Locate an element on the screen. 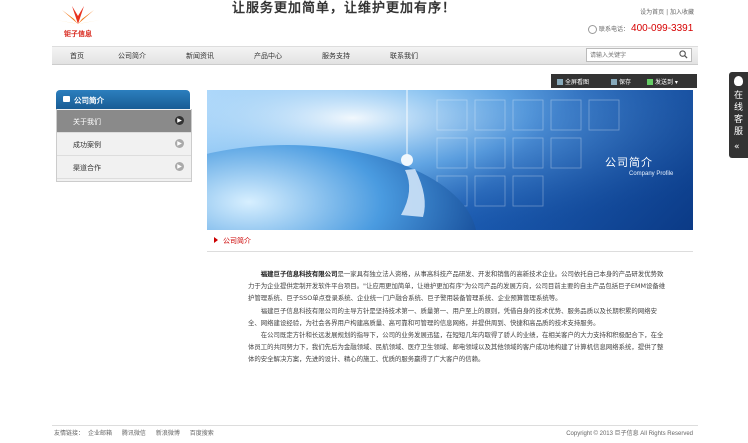 Image resolution: width=748 pixels, height=443 pixels. collapse-icon: « is located at coordinates (737, 147).